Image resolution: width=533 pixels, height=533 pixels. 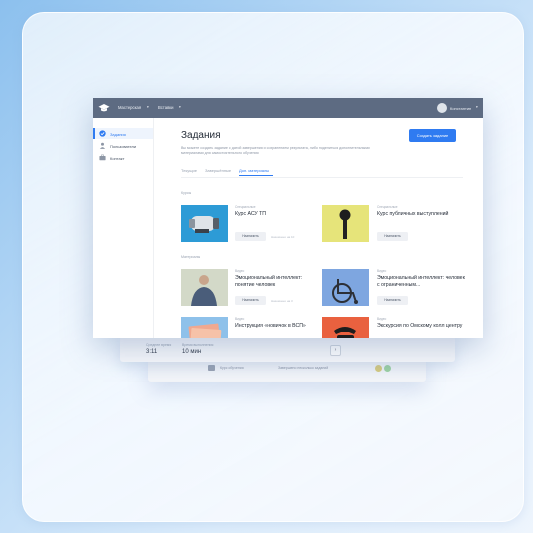 What do you see at coordinates (123, 228) in the screenshot?
I see `sidebar: Задания Пользователи Контакт` at bounding box center [123, 228].